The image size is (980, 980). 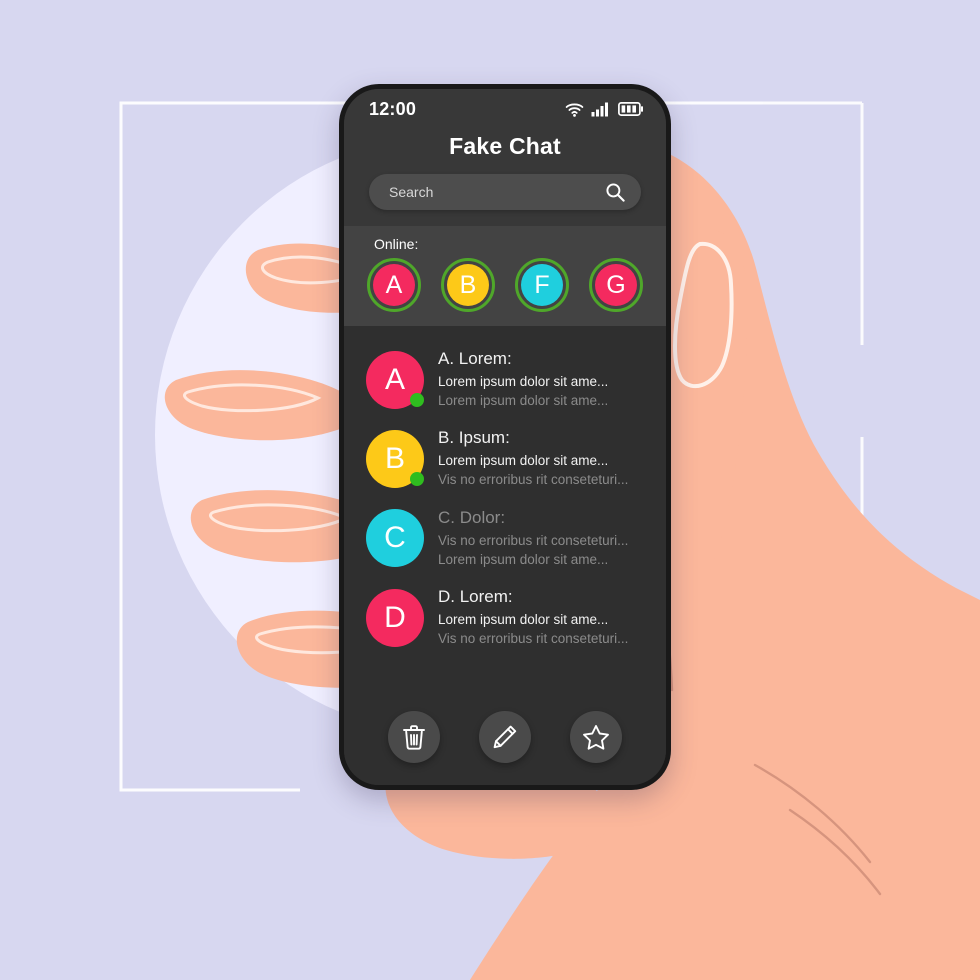 I want to click on app-header: Fake Chat Search, so click(x=505, y=177).